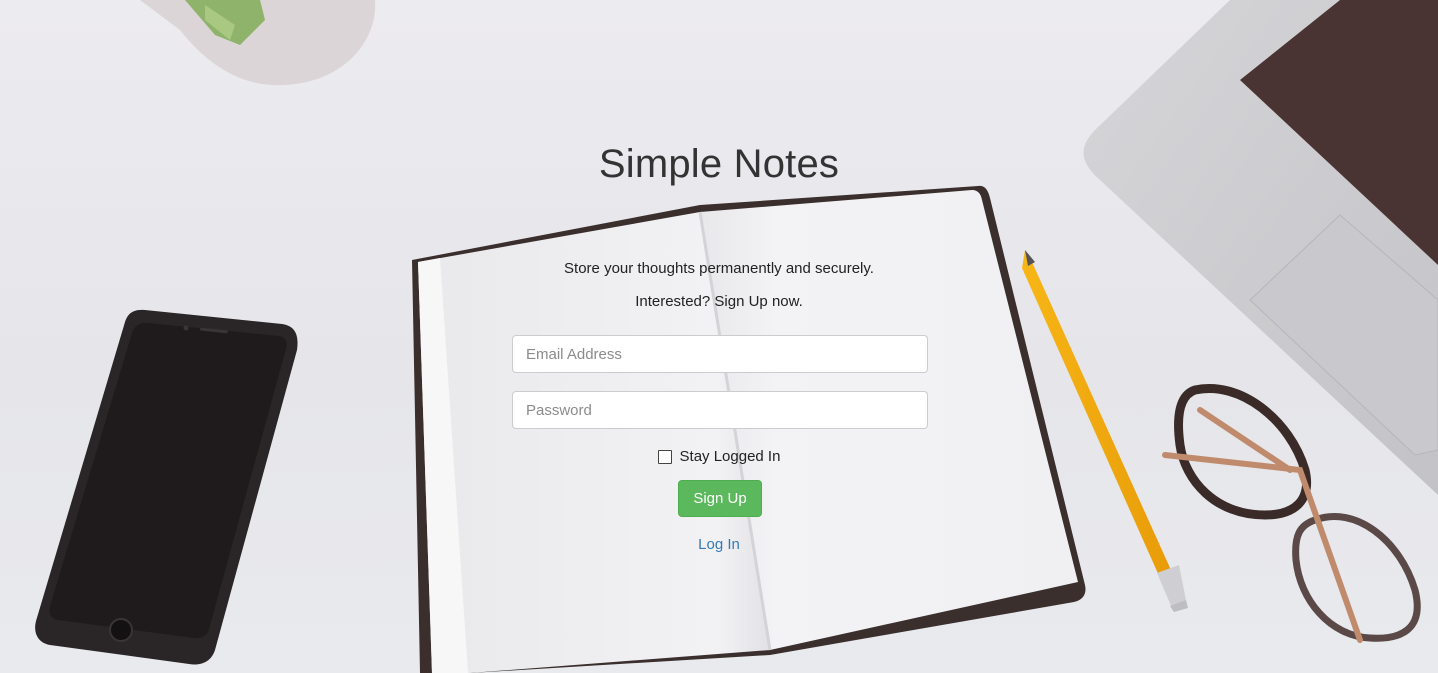 This screenshot has height=673, width=1438. What do you see at coordinates (720, 410) in the screenshot?
I see `password-input` at bounding box center [720, 410].